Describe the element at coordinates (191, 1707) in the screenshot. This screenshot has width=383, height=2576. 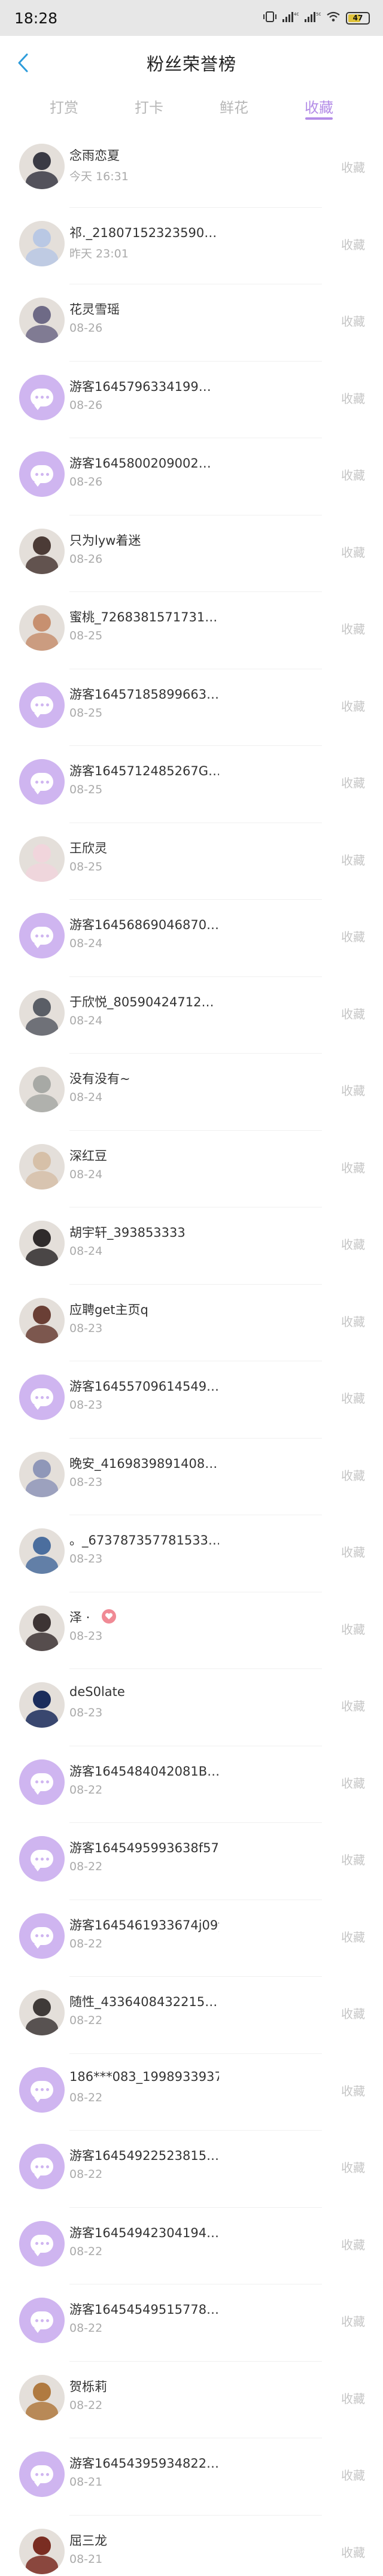
I see `list-item: deS0late 08-23 收藏` at that location.